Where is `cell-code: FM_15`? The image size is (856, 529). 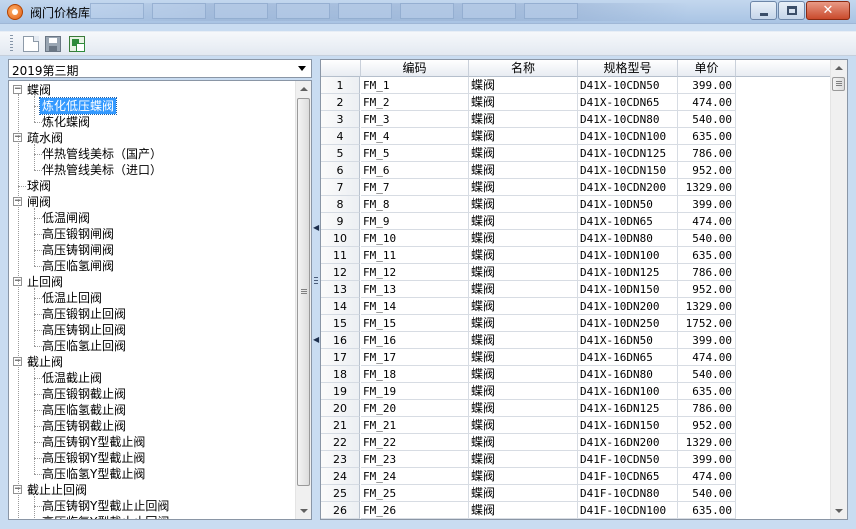
cell-code: FM_15 is located at coordinates (415, 323).